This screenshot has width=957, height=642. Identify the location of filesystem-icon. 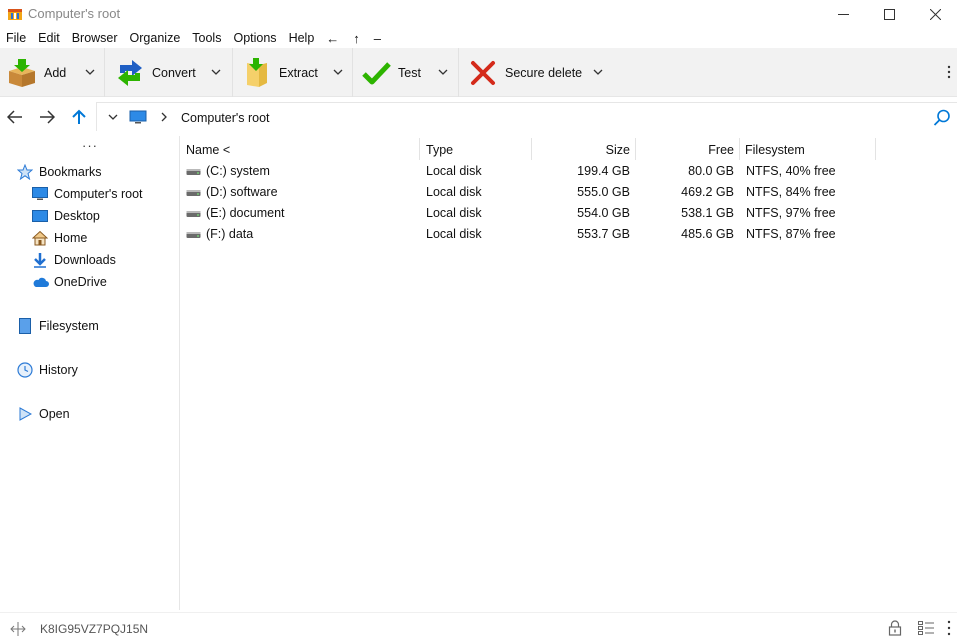
(25, 326).